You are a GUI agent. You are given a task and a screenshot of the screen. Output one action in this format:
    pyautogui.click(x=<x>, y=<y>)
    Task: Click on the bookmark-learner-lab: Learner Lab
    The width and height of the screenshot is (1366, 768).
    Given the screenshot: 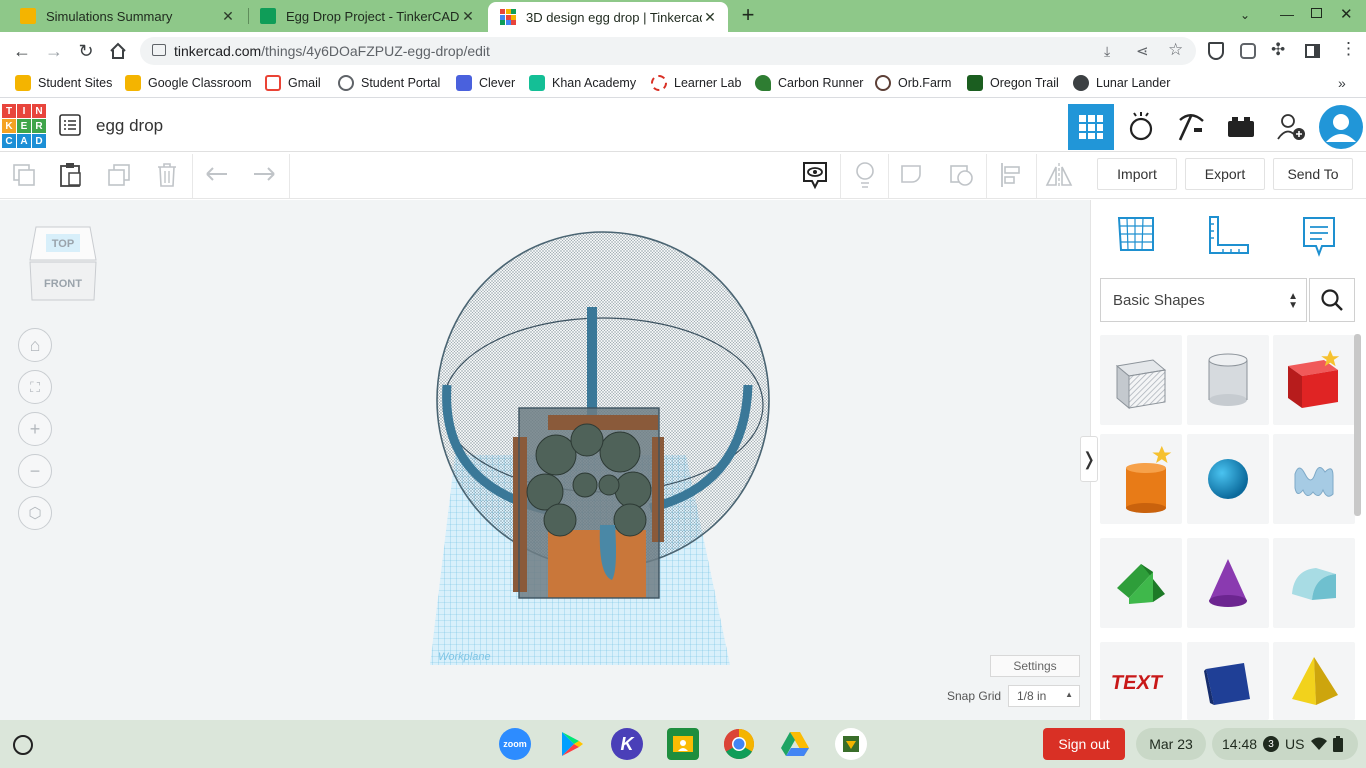 What is the action you would take?
    pyautogui.click(x=696, y=83)
    